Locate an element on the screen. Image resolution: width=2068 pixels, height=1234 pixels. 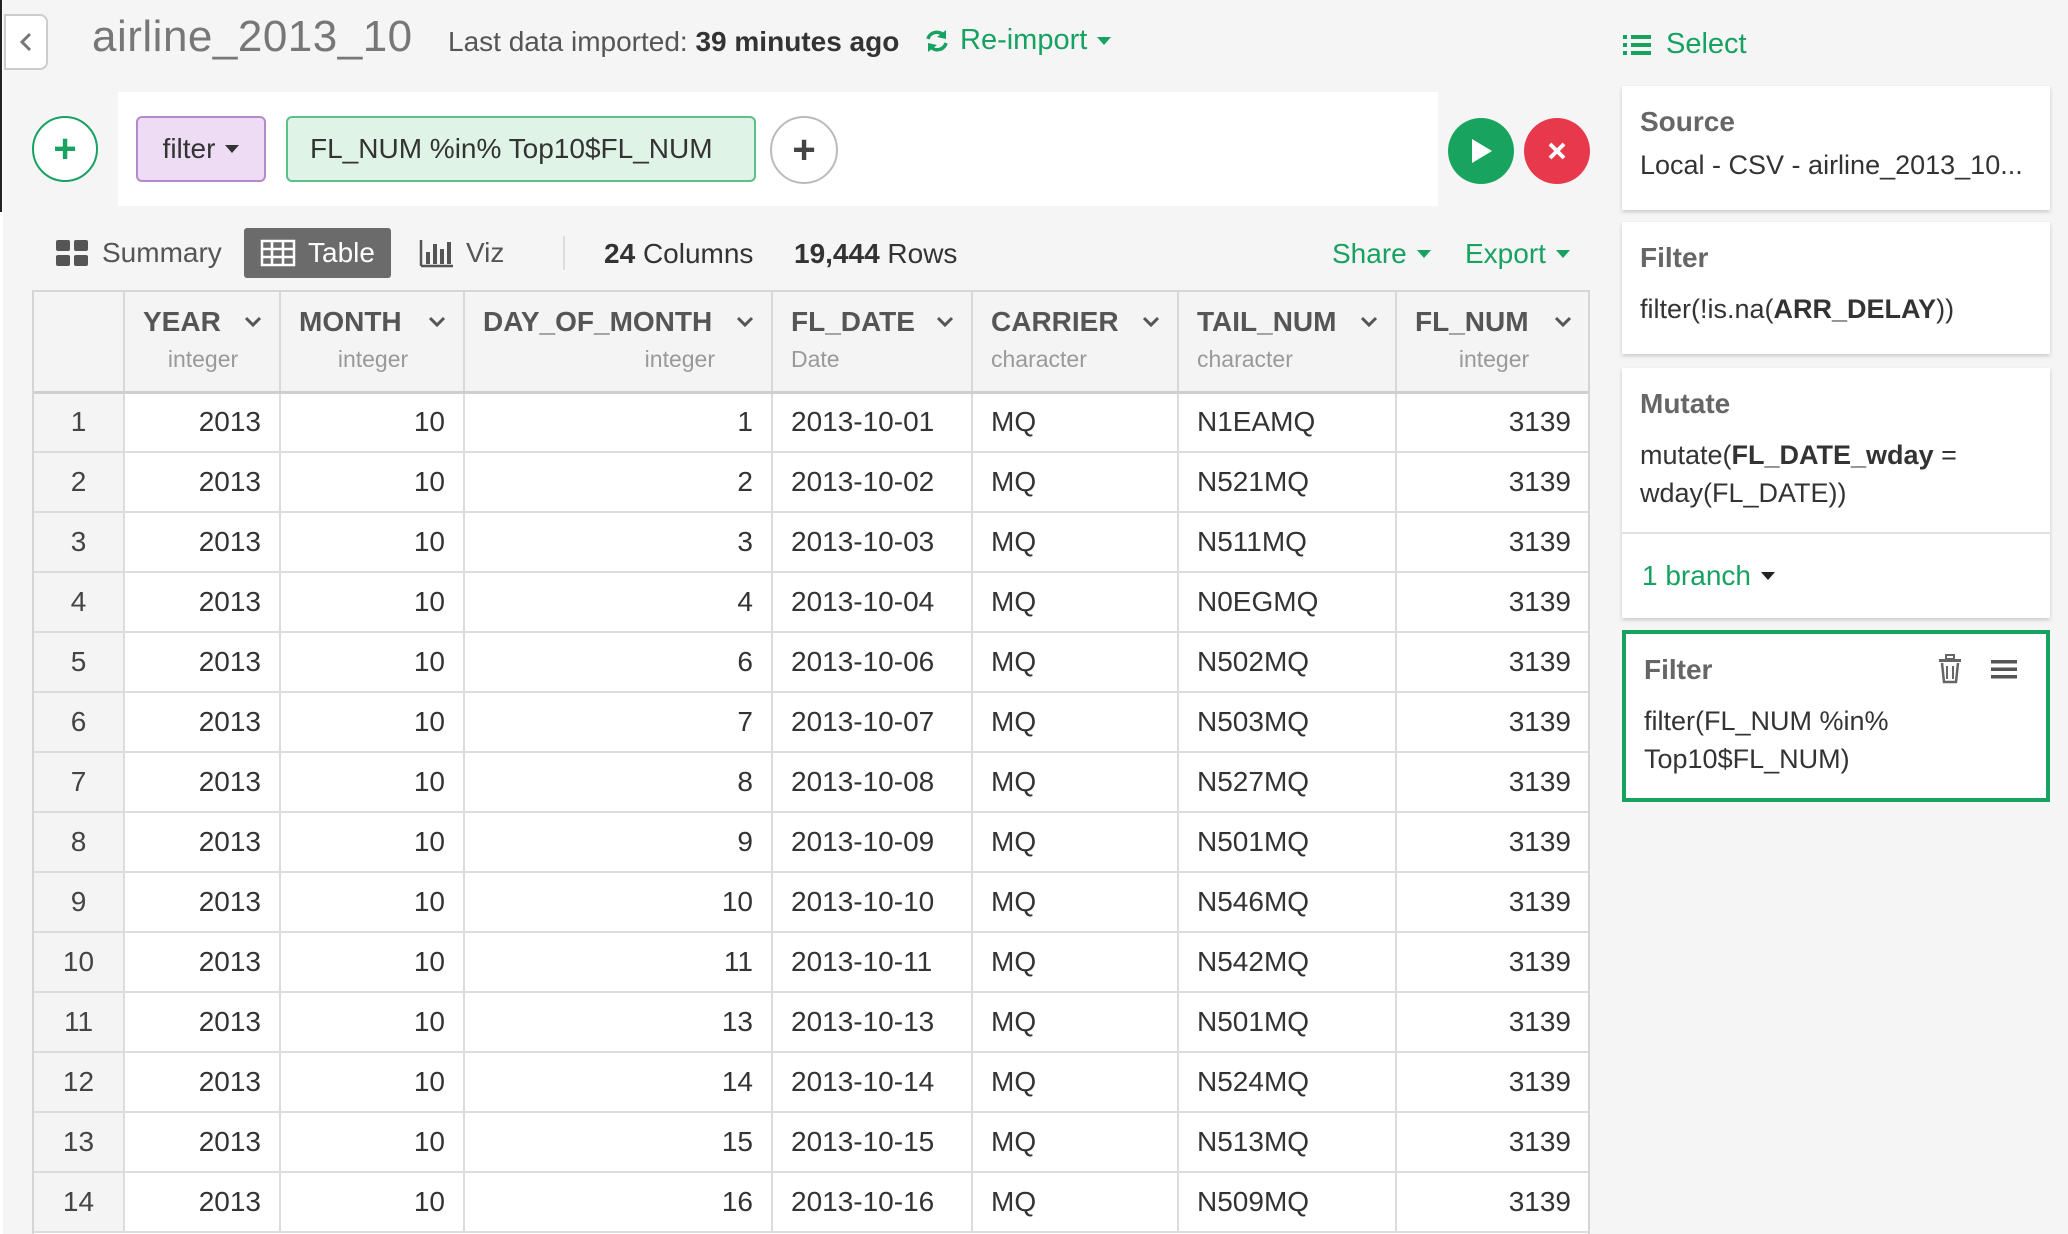
table-row: 4 2013 10 4 2013-10-04 MQ N0EGMQ 3139 is located at coordinates (811, 602).